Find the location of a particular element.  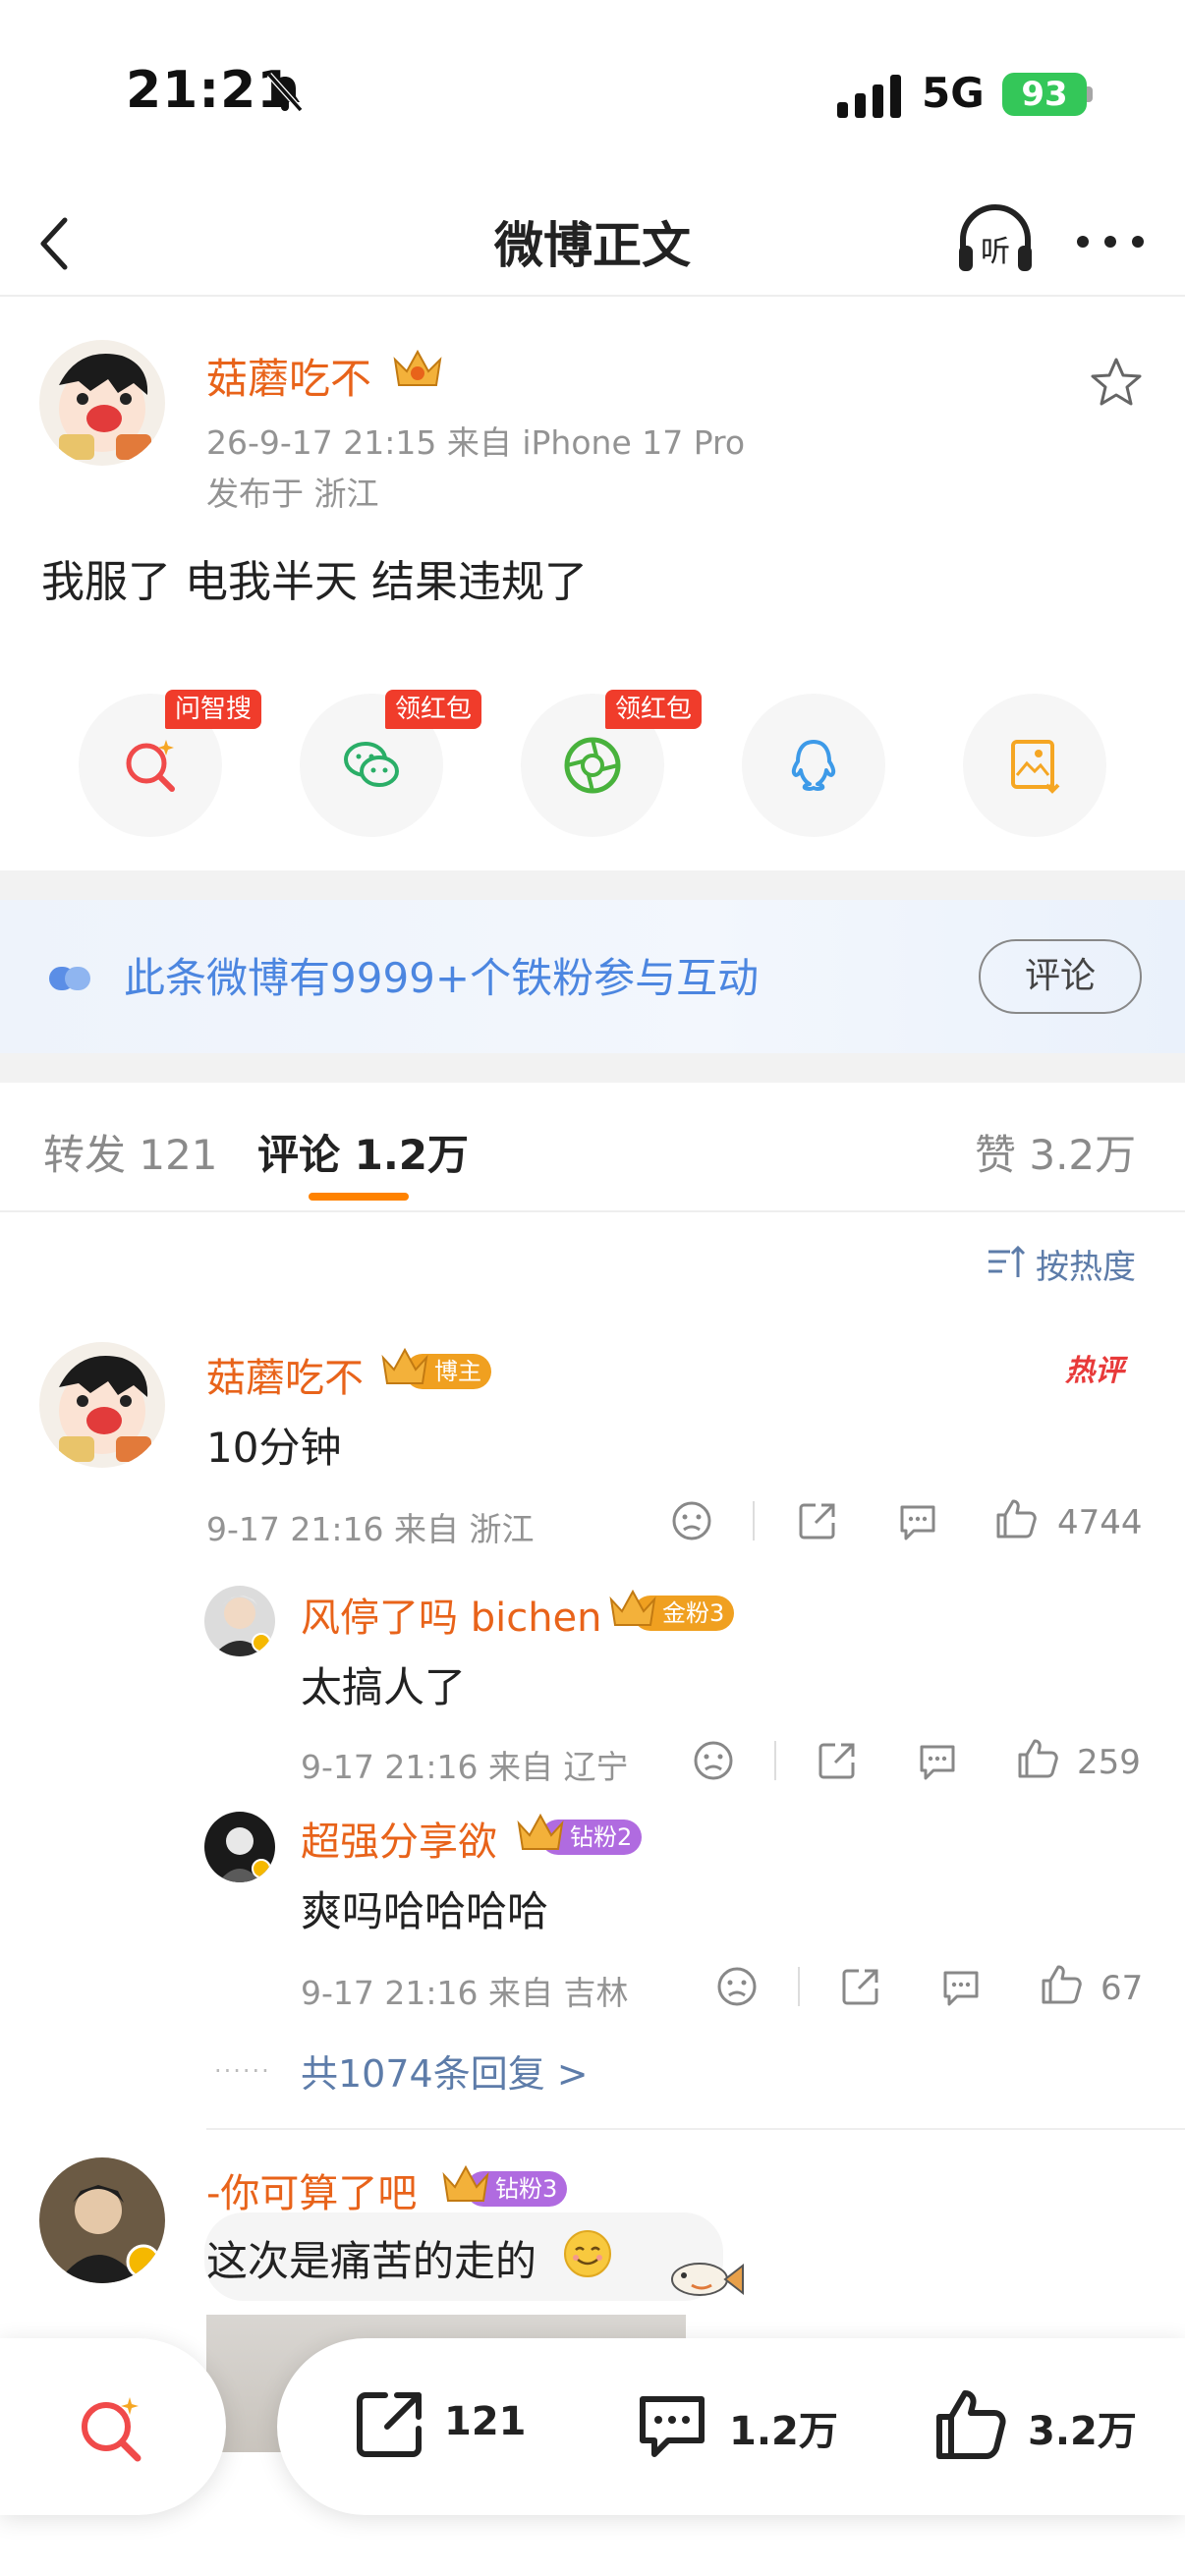

favorite-star-icon is located at coordinates (1116, 383).